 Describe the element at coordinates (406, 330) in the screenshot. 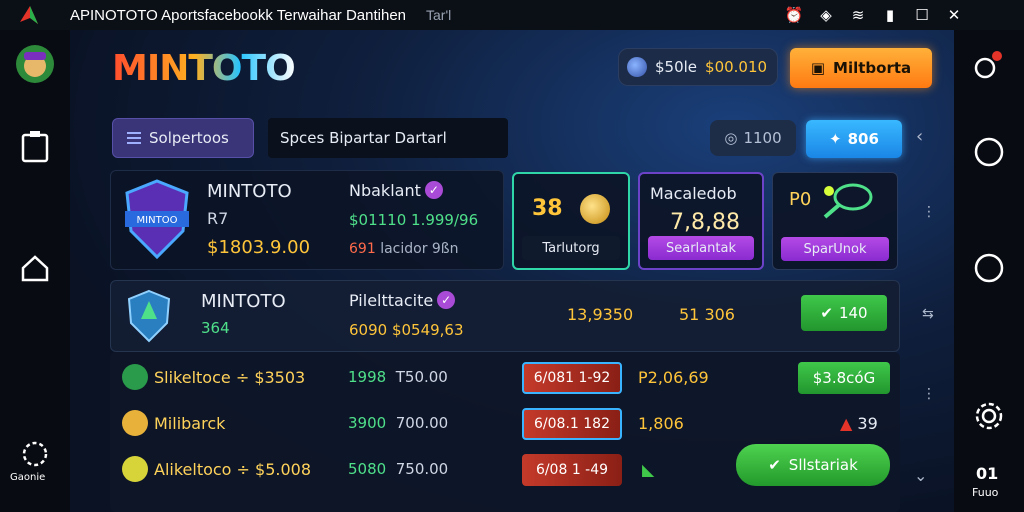

I see `featured-odds: 6090 $0549,63` at that location.